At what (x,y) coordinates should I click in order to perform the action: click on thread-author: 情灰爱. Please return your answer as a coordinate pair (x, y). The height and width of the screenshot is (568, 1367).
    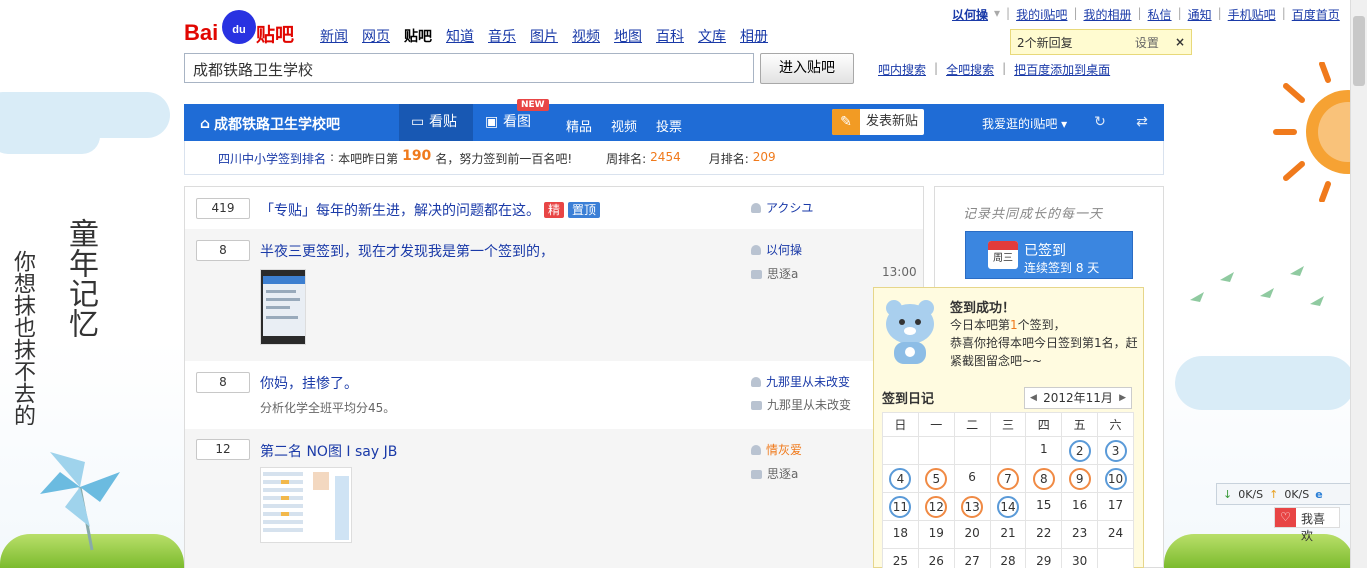
    Looking at the image, I should click on (776, 449).